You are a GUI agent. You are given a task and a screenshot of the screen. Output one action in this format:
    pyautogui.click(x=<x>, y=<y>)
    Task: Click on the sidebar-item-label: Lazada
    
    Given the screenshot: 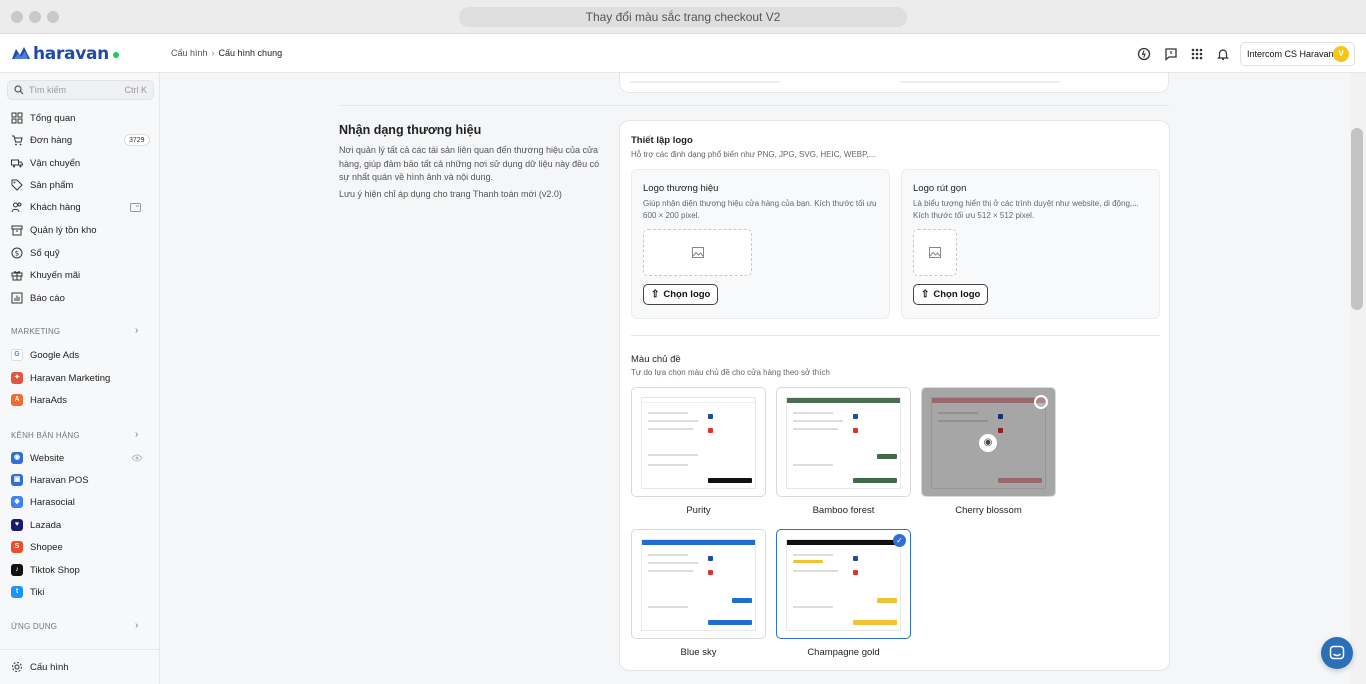 What is the action you would take?
    pyautogui.click(x=46, y=525)
    